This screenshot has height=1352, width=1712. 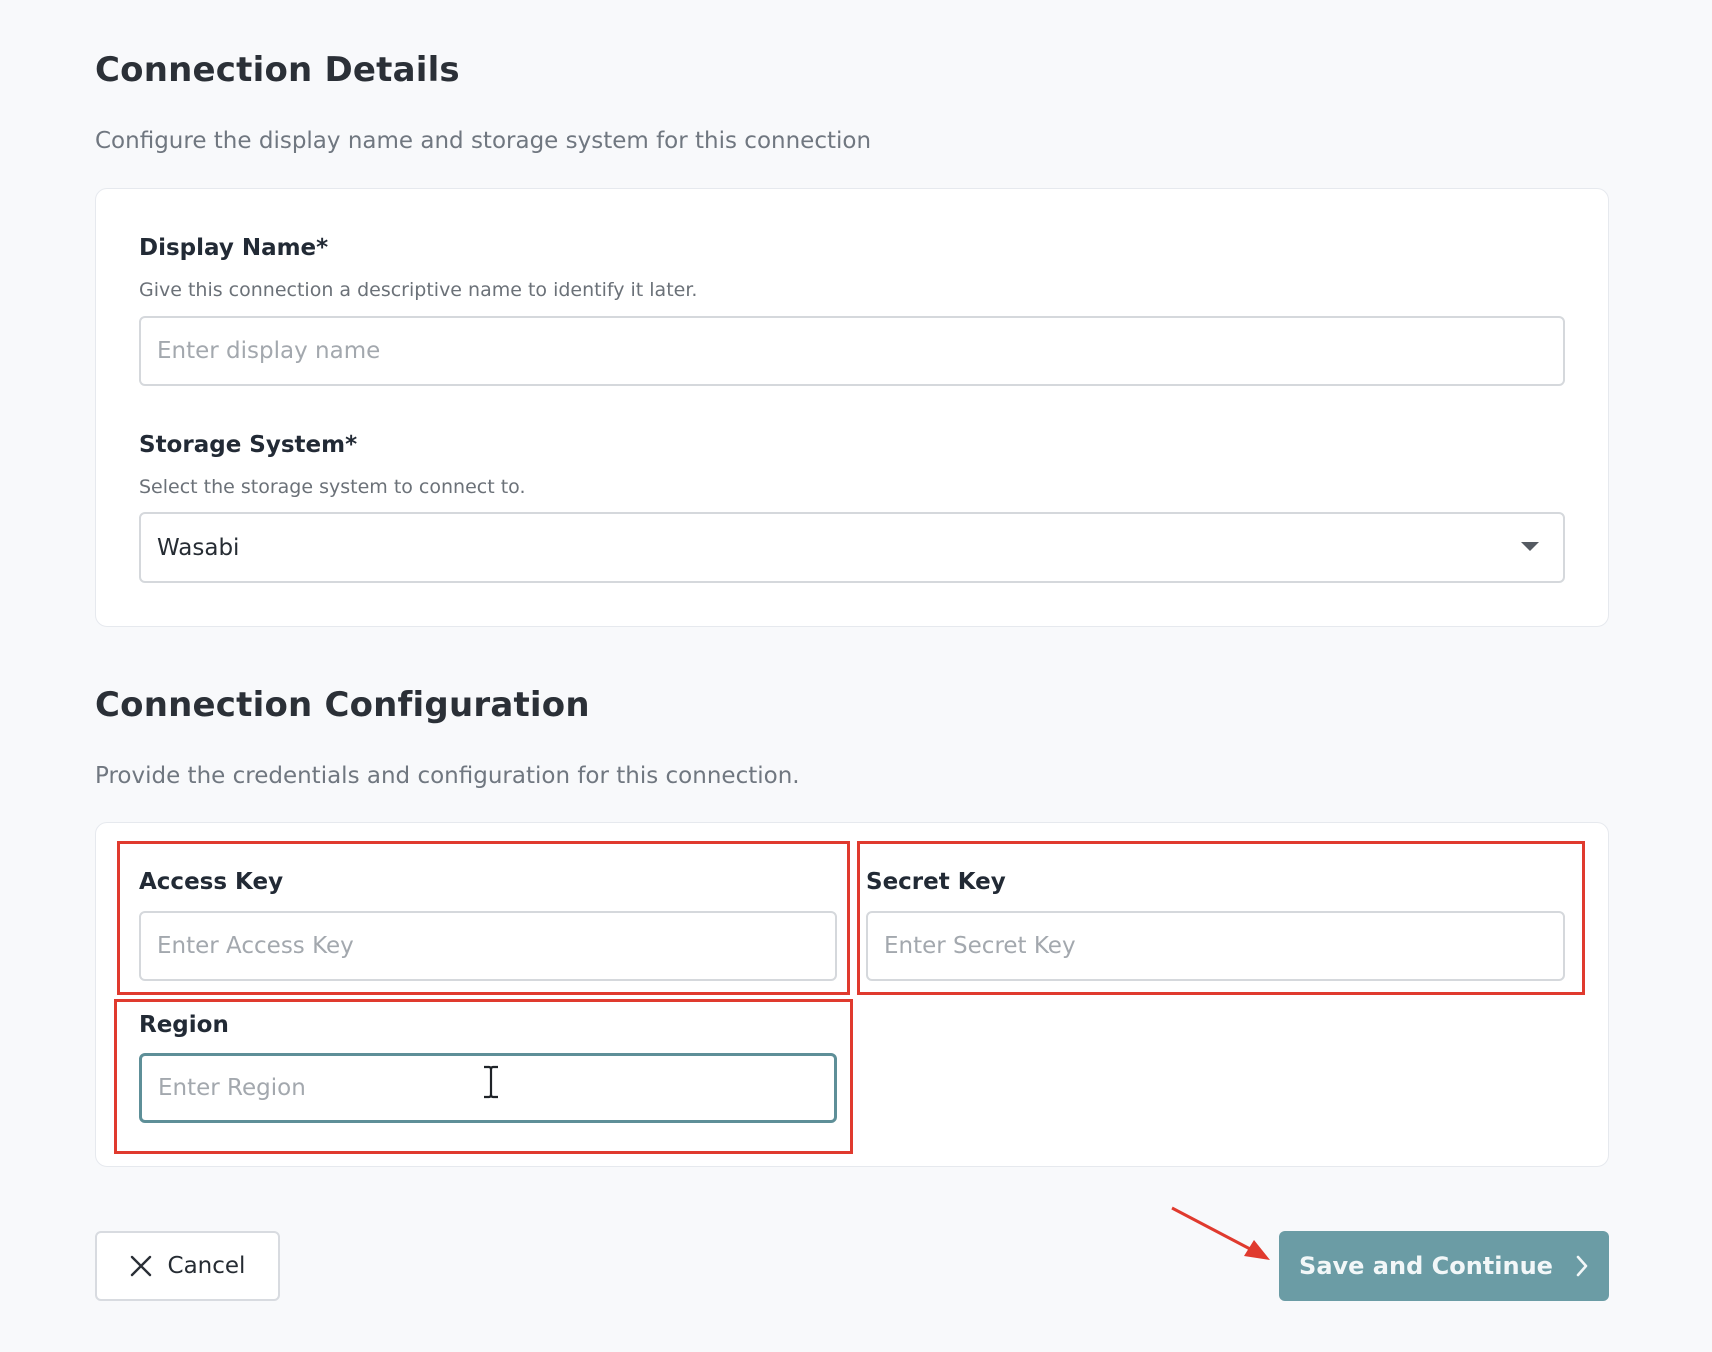 I want to click on storage-system-selected-value: Wasabi, so click(x=198, y=547).